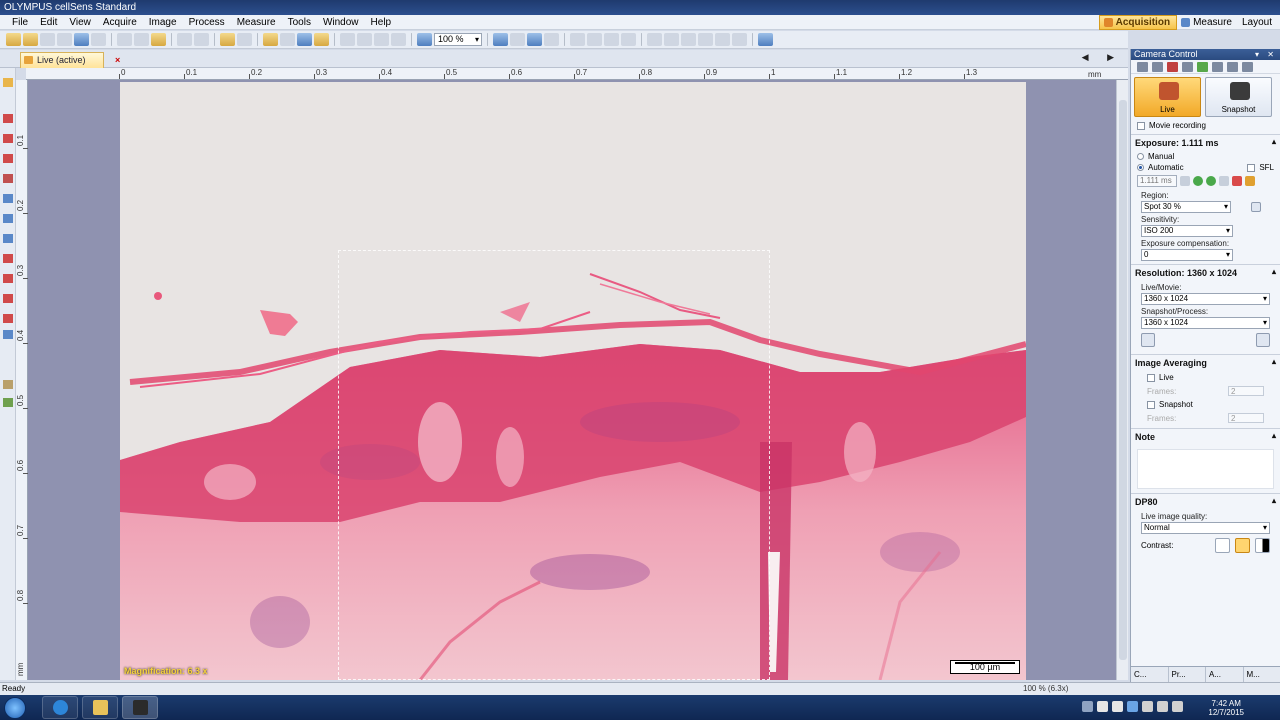  What do you see at coordinates (1167, 97) in the screenshot?
I see `live-button: Live` at bounding box center [1167, 97].